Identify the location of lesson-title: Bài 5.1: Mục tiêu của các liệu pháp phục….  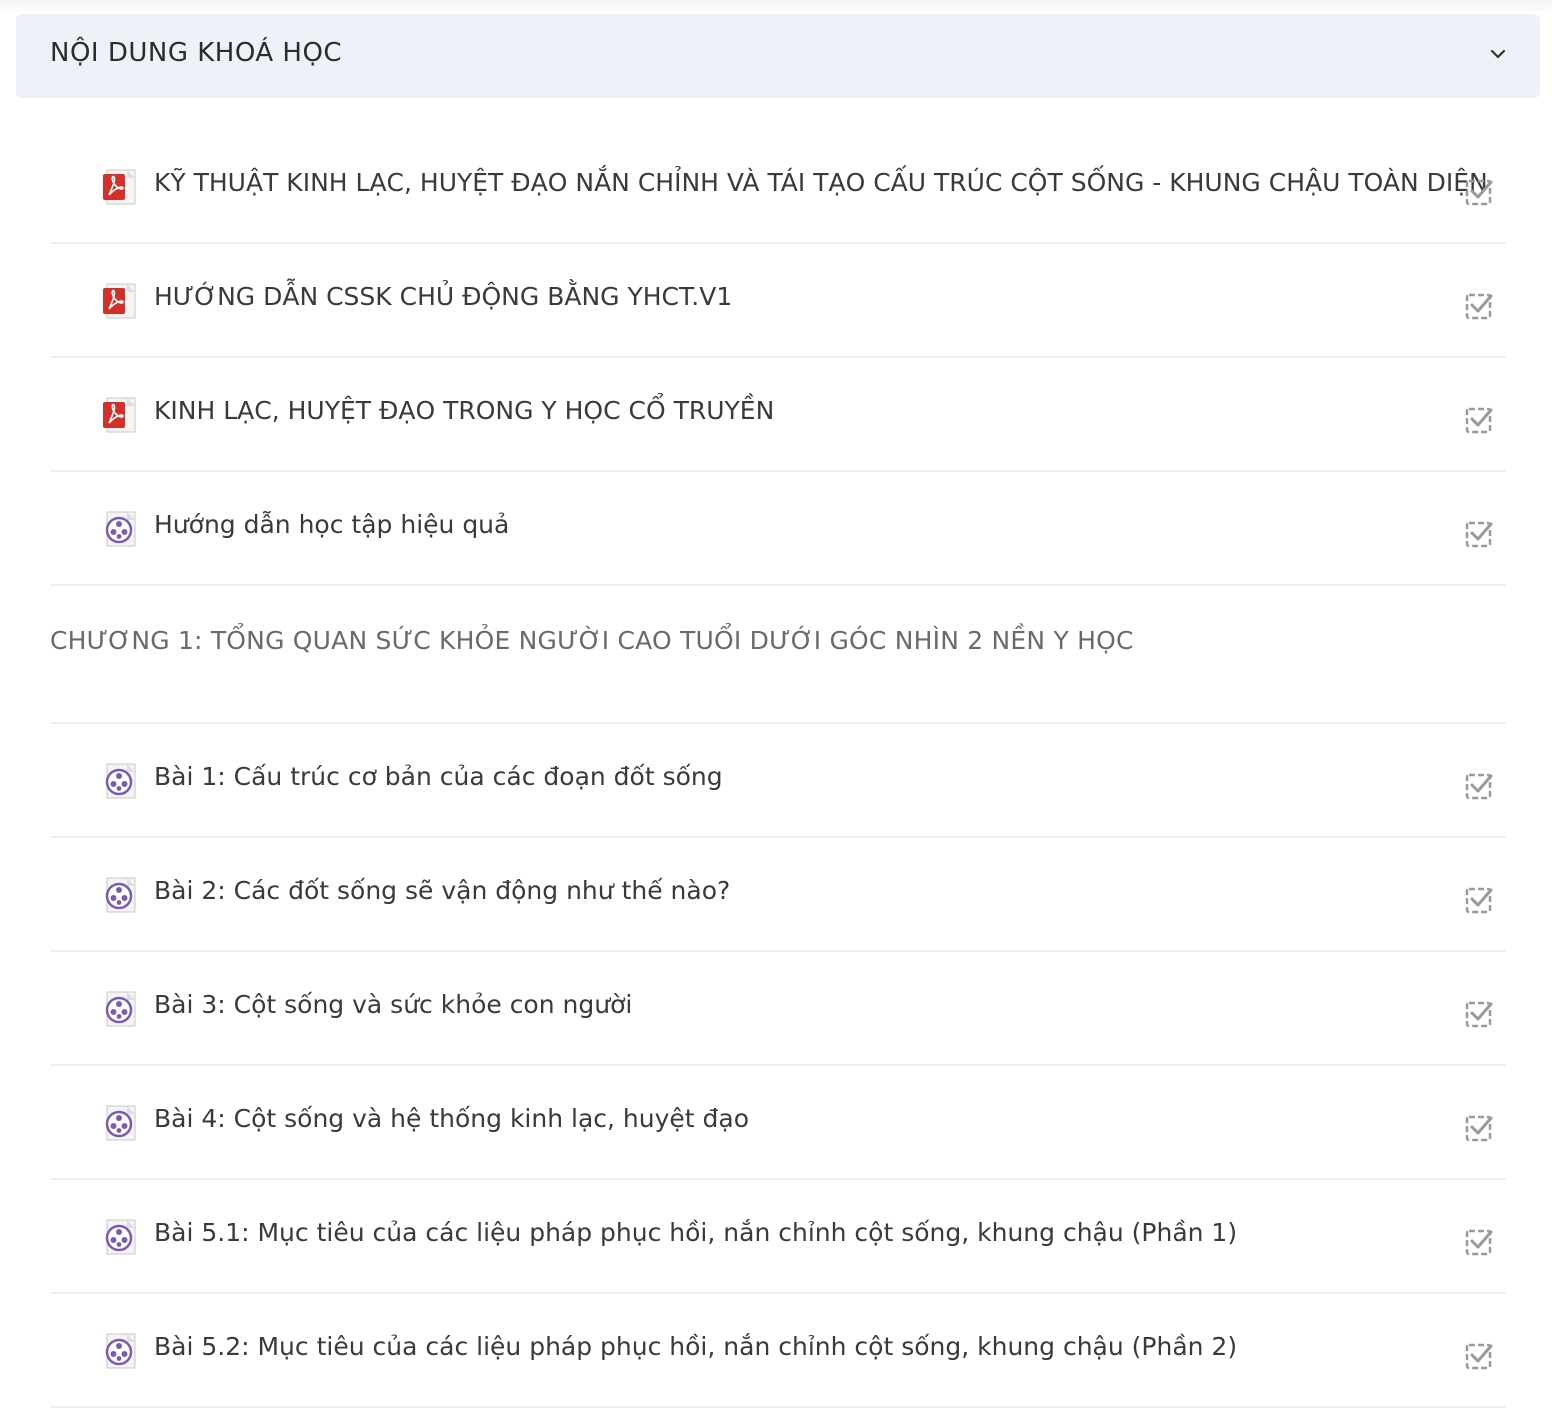
(696, 1232).